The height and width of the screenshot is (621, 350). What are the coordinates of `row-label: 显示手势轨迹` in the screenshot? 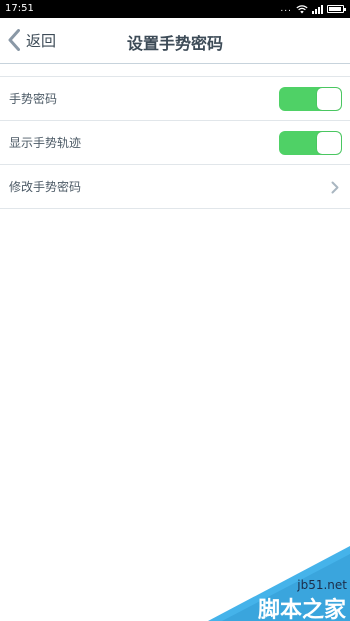 It's located at (45, 143).